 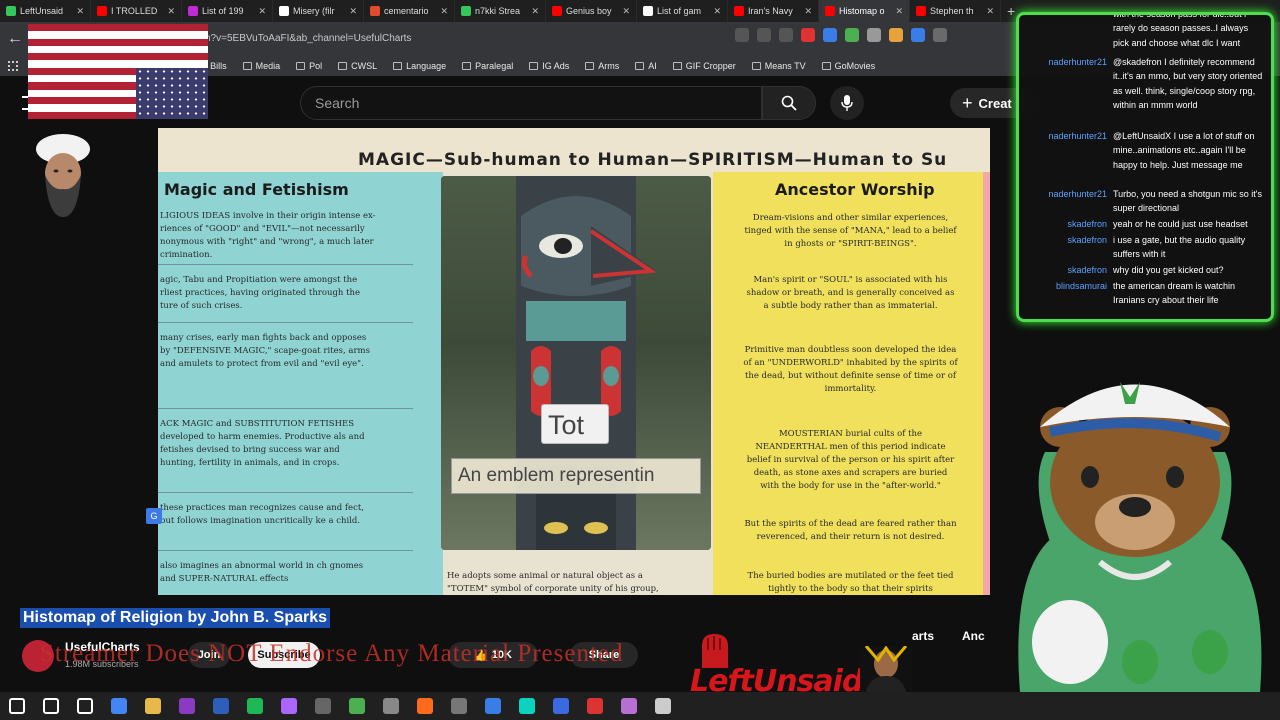 What do you see at coordinates (602, 66) in the screenshot?
I see `bookmark-item: Arms` at bounding box center [602, 66].